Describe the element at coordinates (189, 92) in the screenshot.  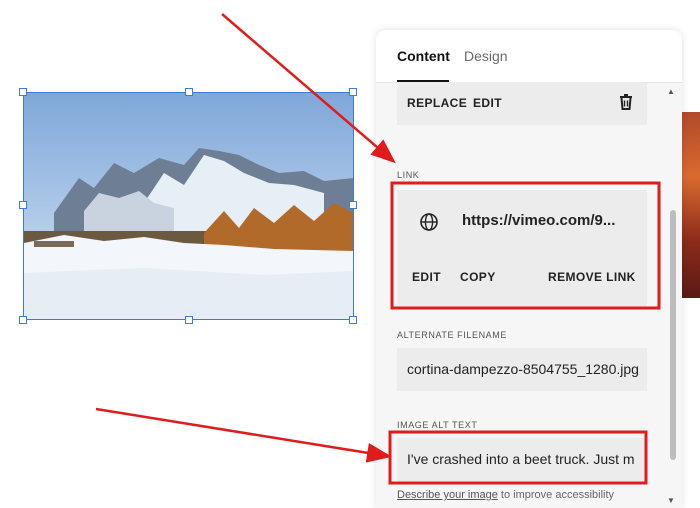
I see `resize-handle-top` at that location.